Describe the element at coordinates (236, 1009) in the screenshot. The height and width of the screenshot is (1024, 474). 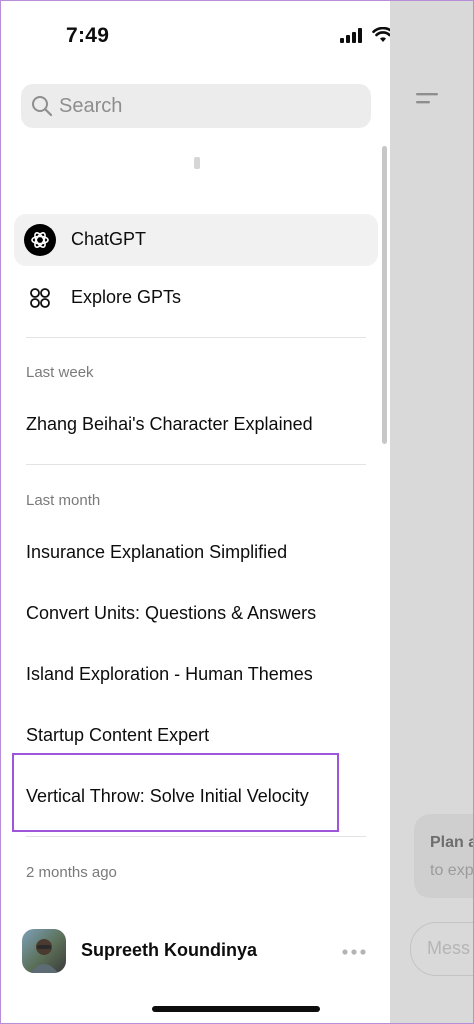
I see `home-indicator` at that location.